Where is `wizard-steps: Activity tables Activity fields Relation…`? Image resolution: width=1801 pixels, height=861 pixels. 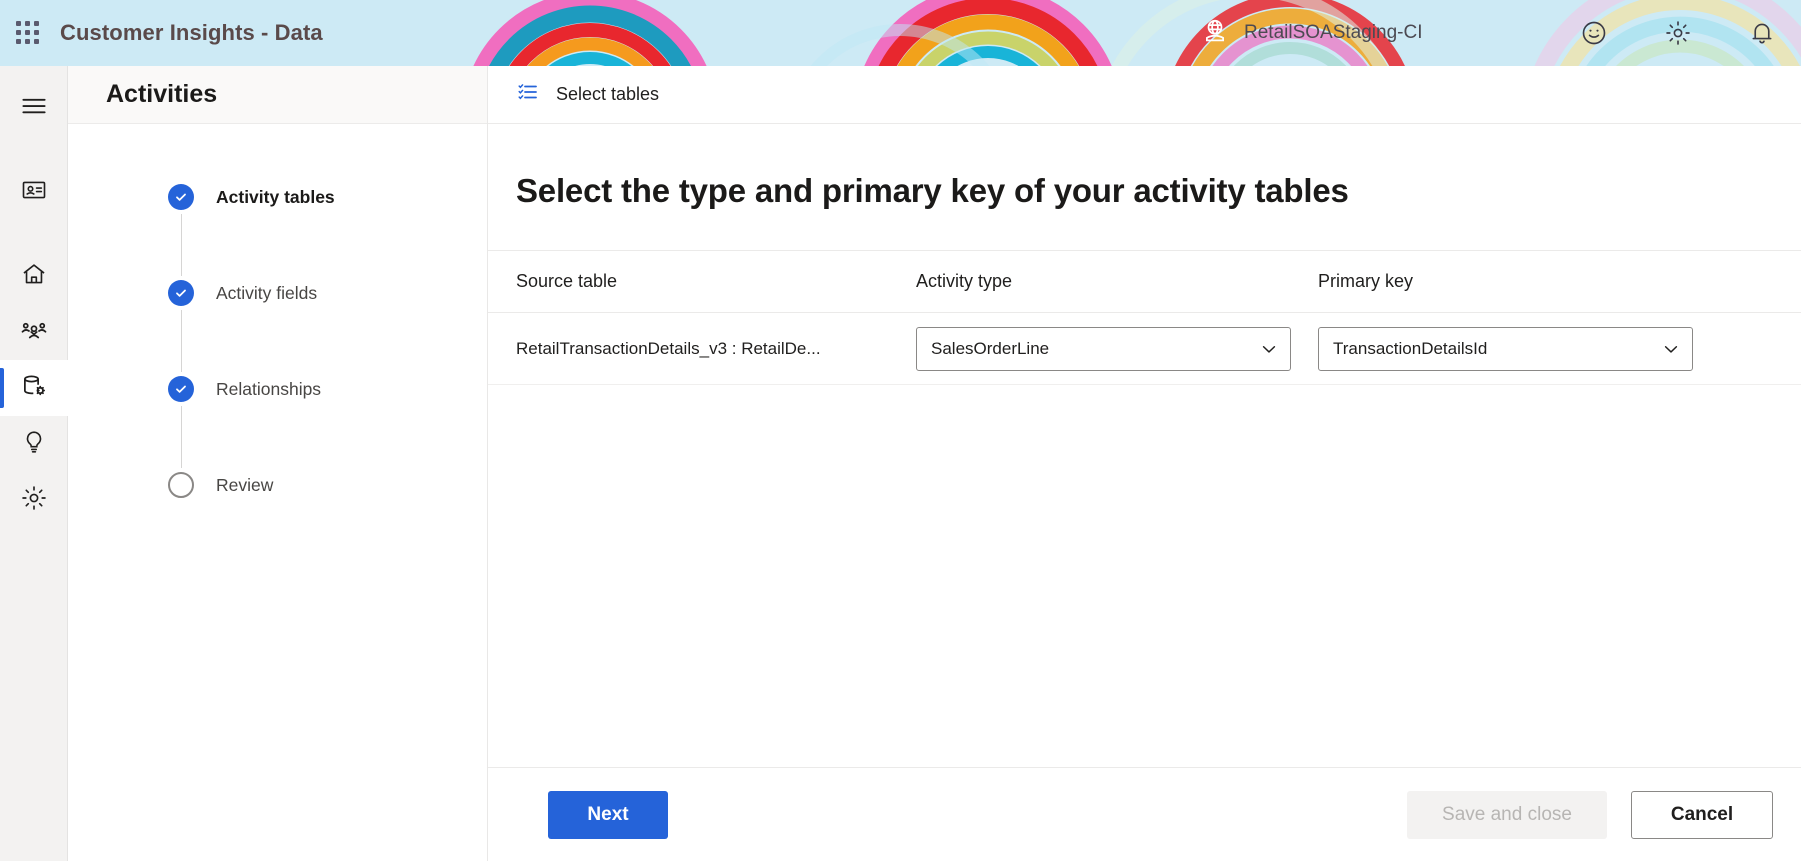 wizard-steps: Activity tables Activity fields Relation… is located at coordinates (277, 313).